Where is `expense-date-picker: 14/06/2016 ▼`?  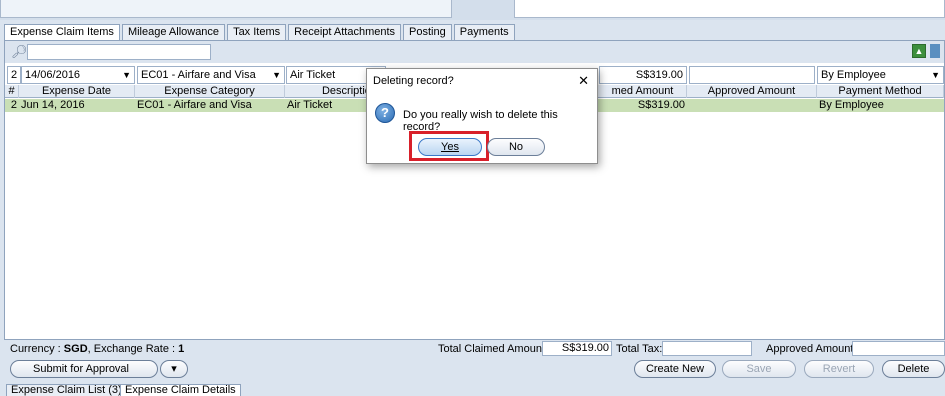 expense-date-picker: 14/06/2016 ▼ is located at coordinates (78, 75).